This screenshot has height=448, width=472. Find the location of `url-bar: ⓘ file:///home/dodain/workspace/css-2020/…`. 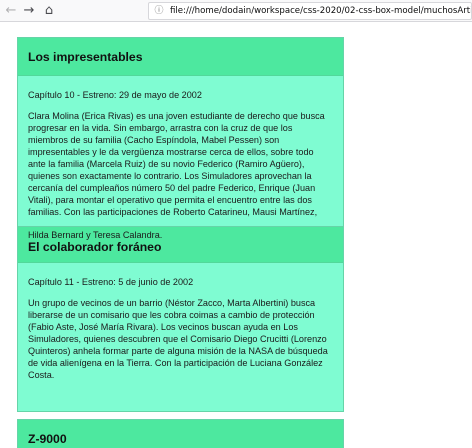

url-bar: ⓘ file:///home/dodain/workspace/css-2020/… is located at coordinates (310, 11).